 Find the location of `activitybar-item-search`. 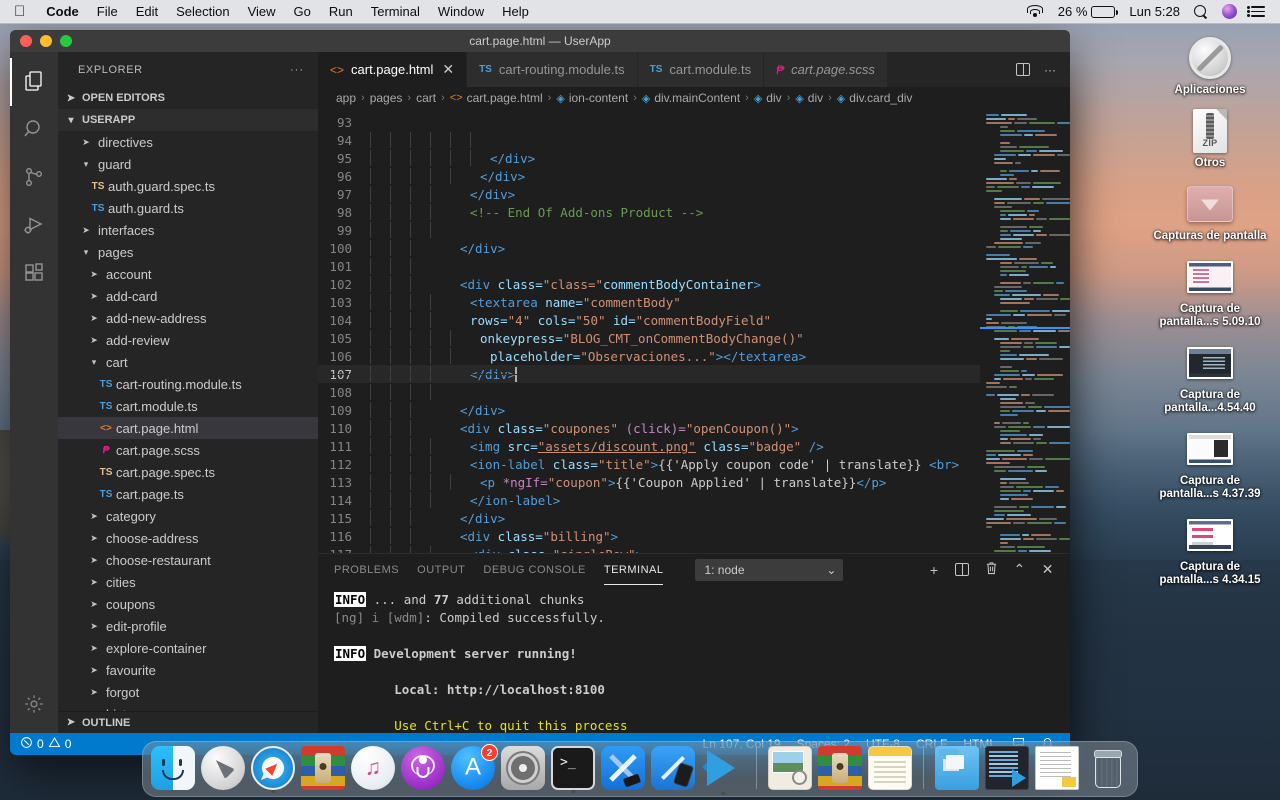

activitybar-item-search is located at coordinates (34, 130).